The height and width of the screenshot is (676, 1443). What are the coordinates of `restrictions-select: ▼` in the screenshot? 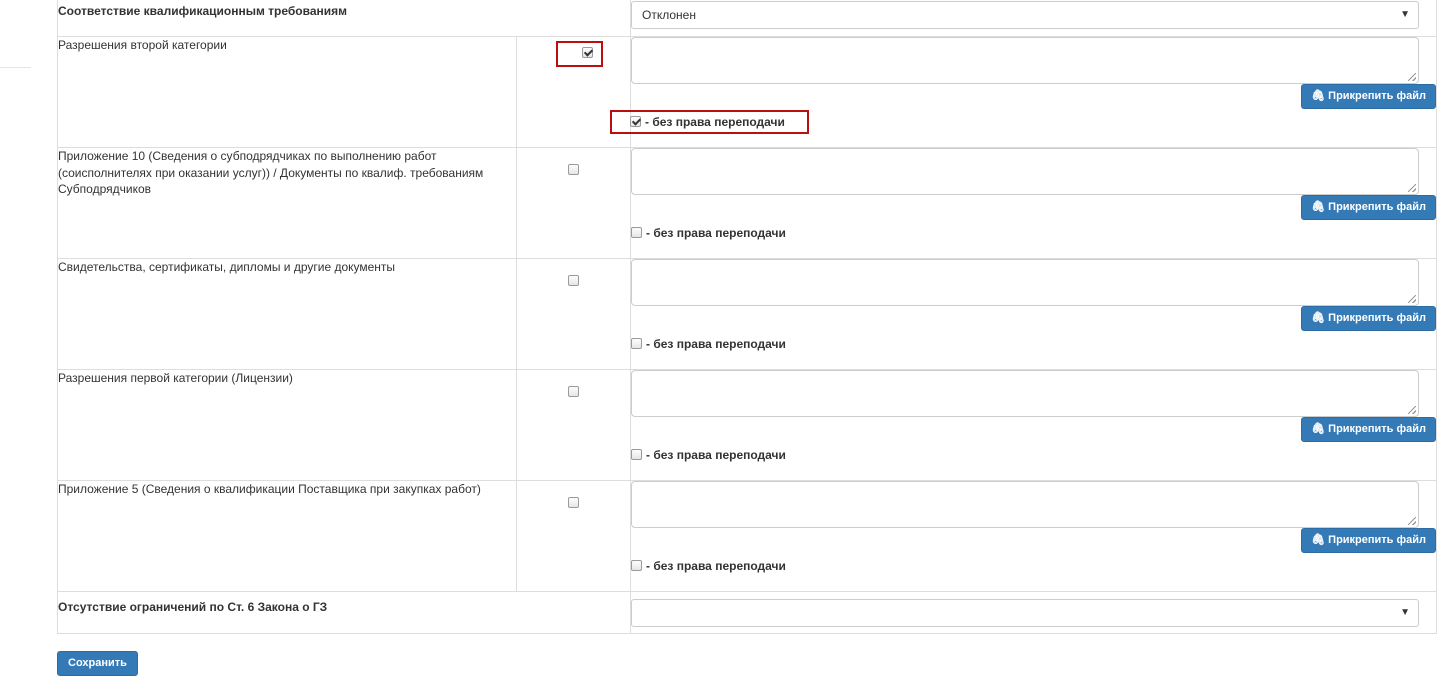 It's located at (1025, 613).